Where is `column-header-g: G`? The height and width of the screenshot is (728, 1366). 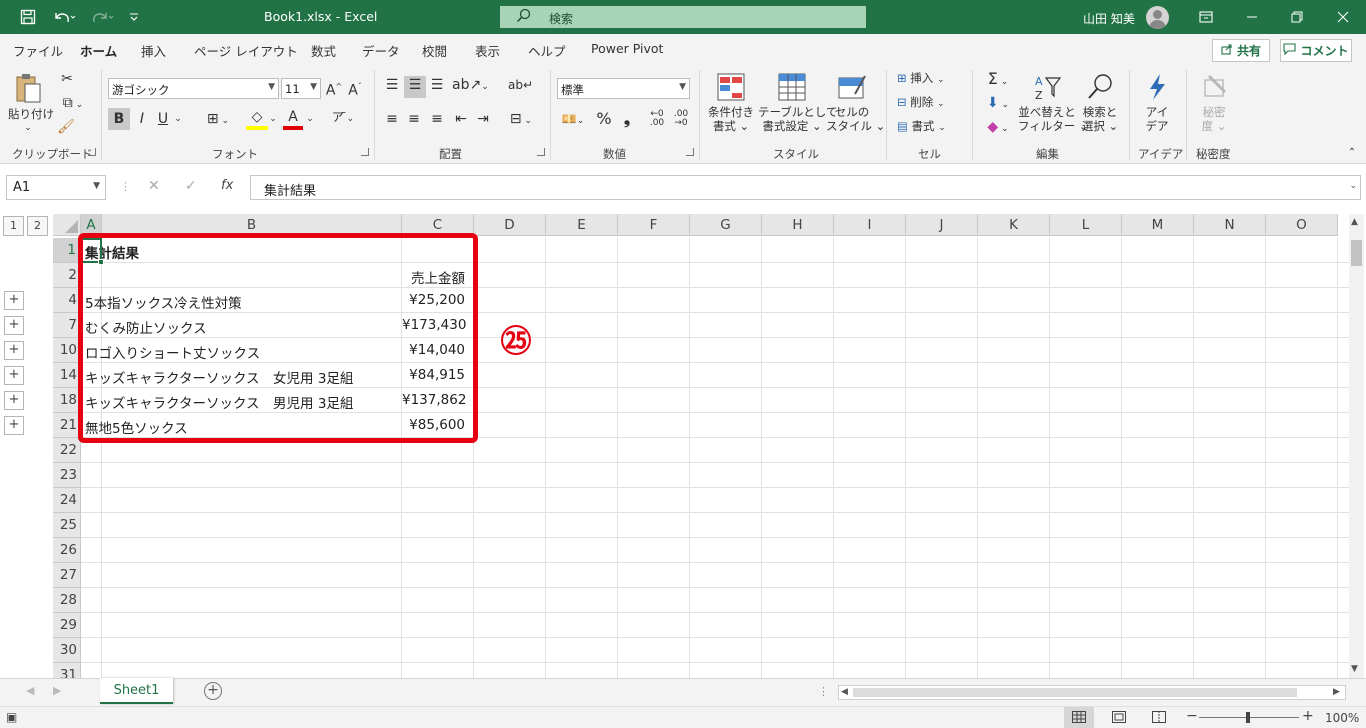 column-header-g: G is located at coordinates (726, 225).